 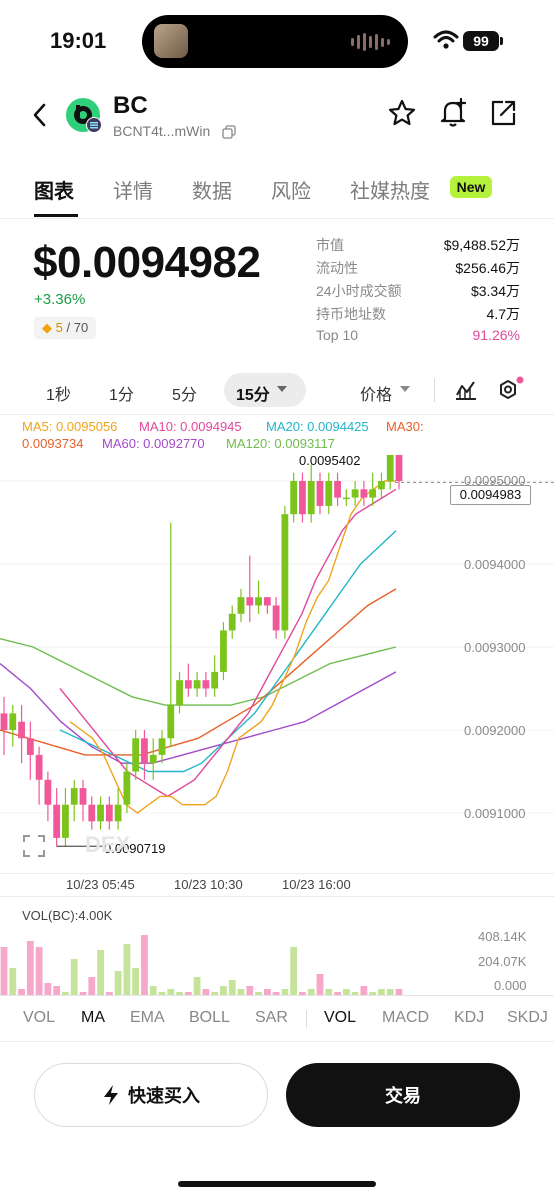 I want to click on tab-chart: 图表, so click(x=54, y=189).